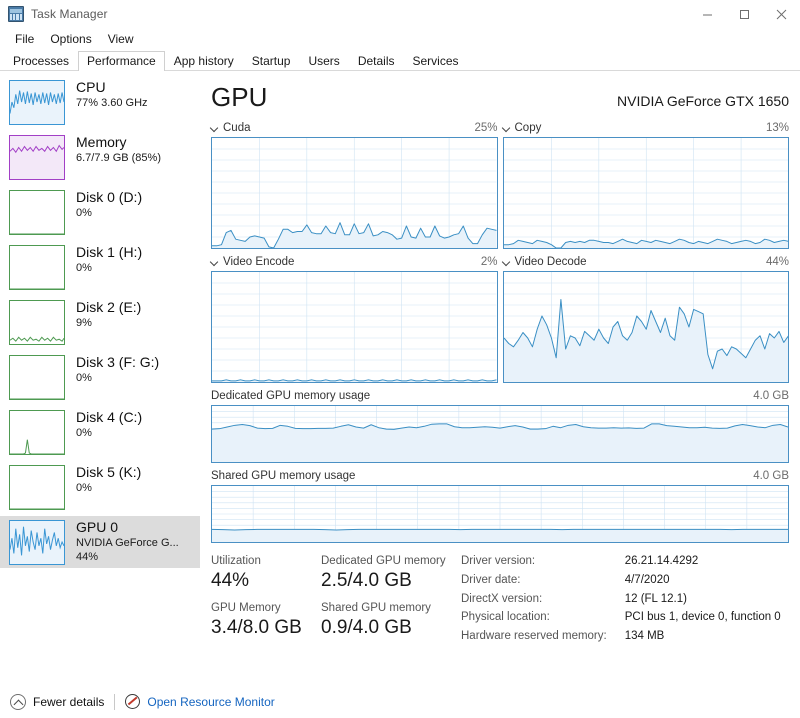 This screenshot has width=800, height=718. I want to click on status-divider, so click(115, 701).